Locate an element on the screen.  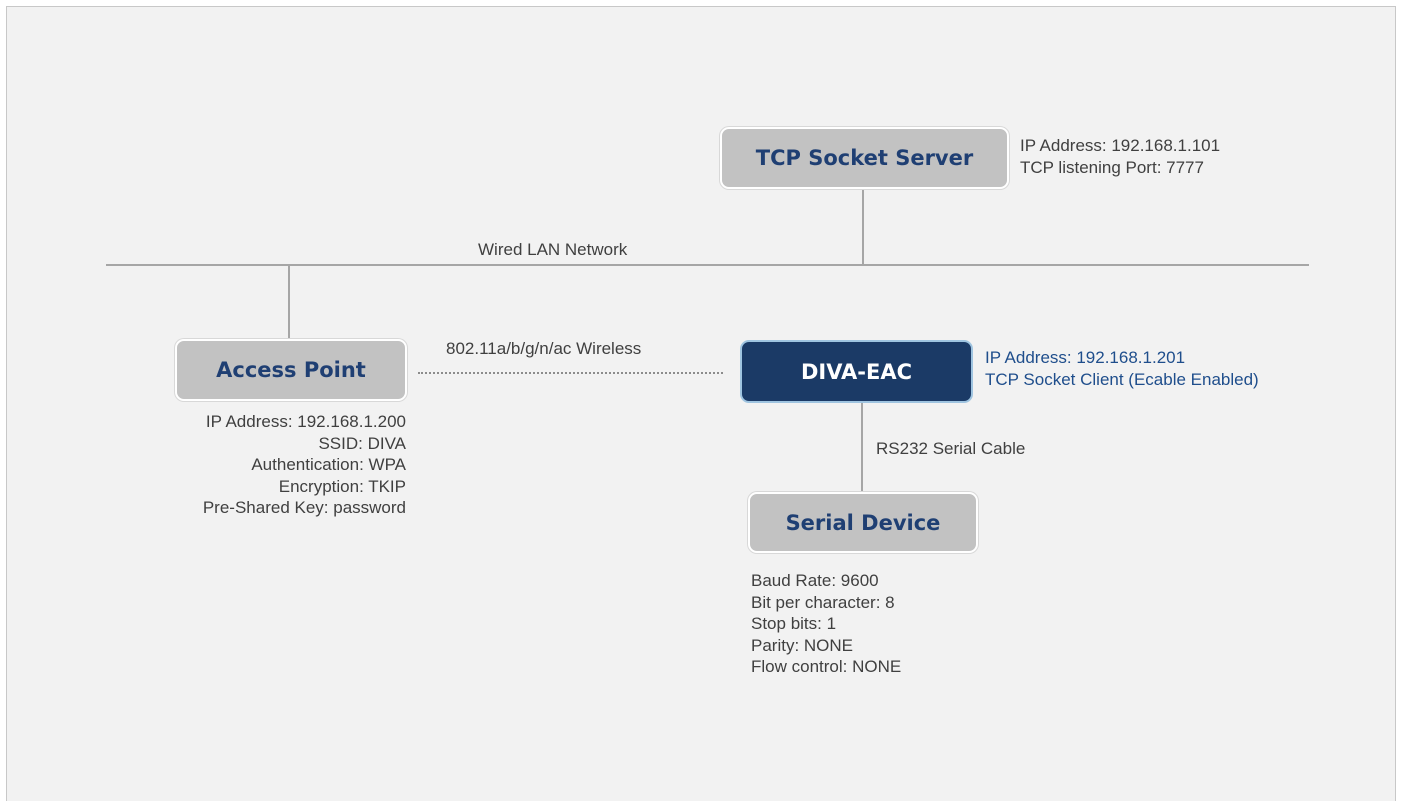
serial-cable-label: RS232 Serial Cable is located at coordinates (951, 448).